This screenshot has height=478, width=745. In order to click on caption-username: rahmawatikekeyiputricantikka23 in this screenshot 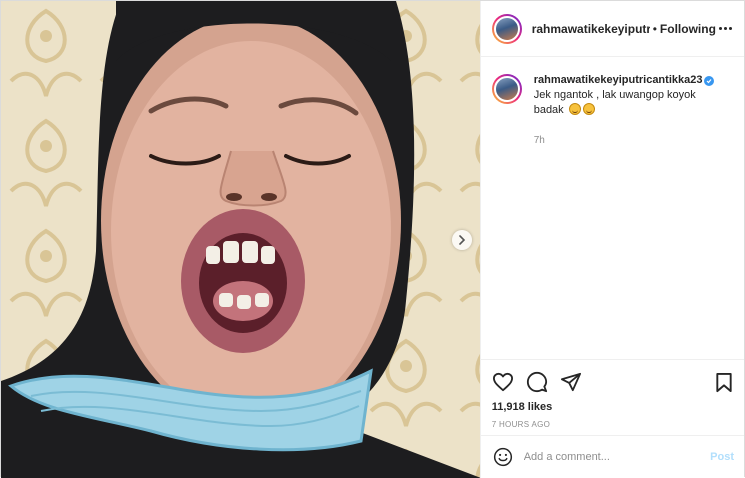, I will do `click(618, 80)`.